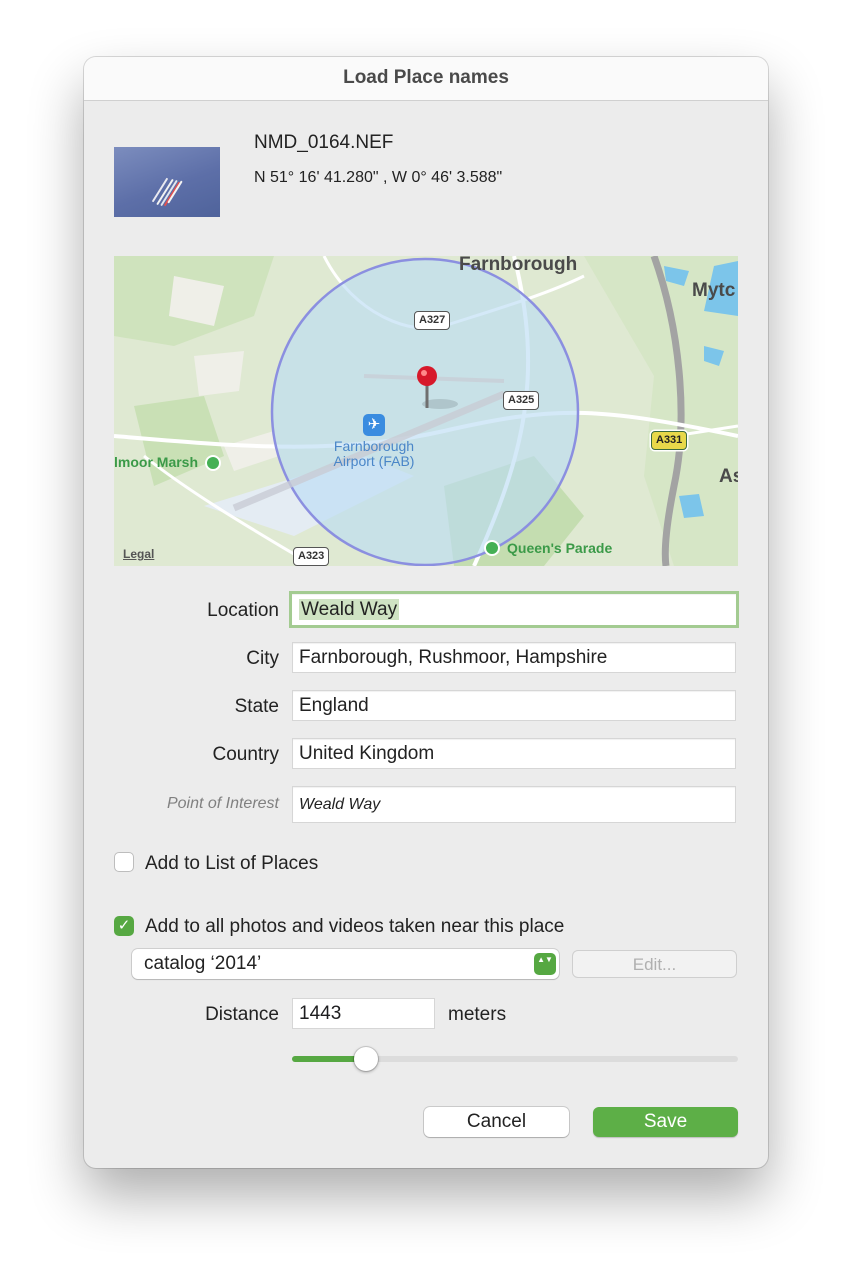 The image size is (852, 1280). Describe the element at coordinates (665, 1122) in the screenshot. I see `save-button: Save` at that location.